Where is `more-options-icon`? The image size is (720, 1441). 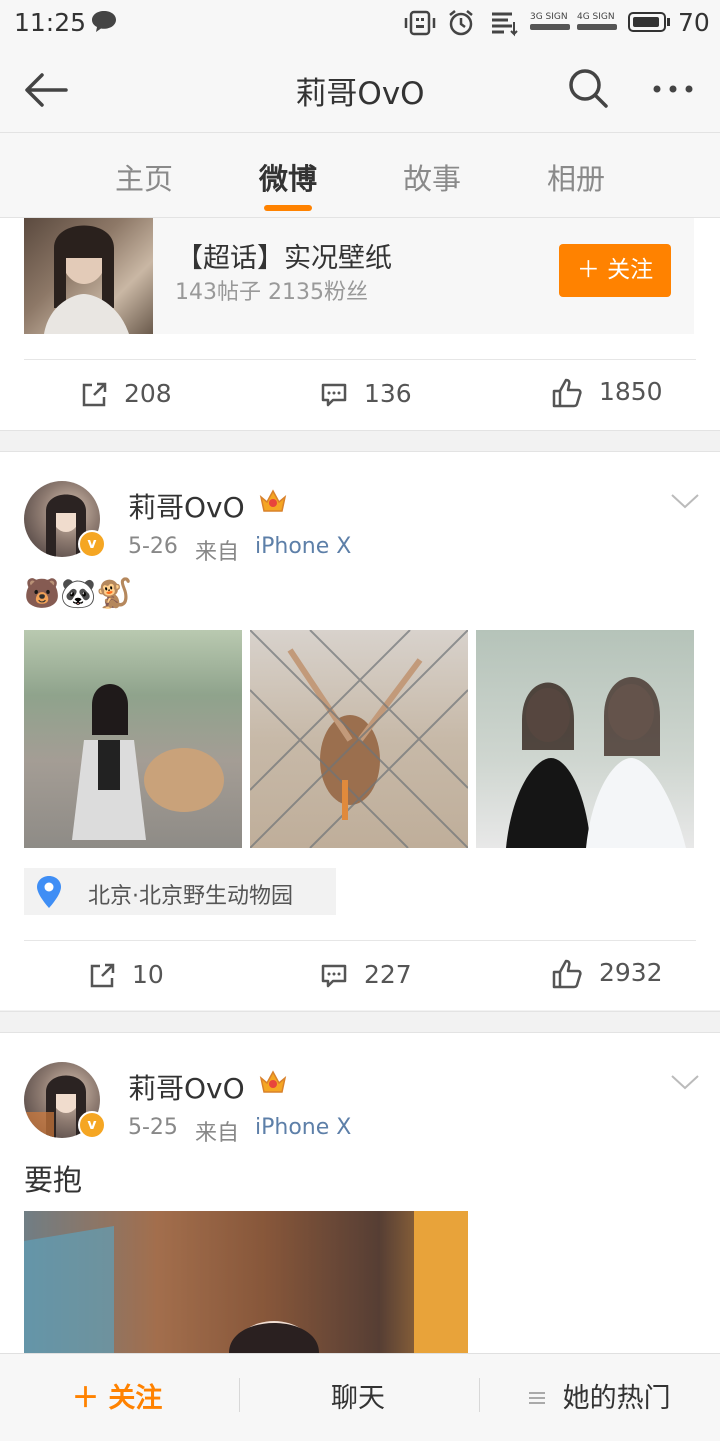 more-options-icon is located at coordinates (673, 89).